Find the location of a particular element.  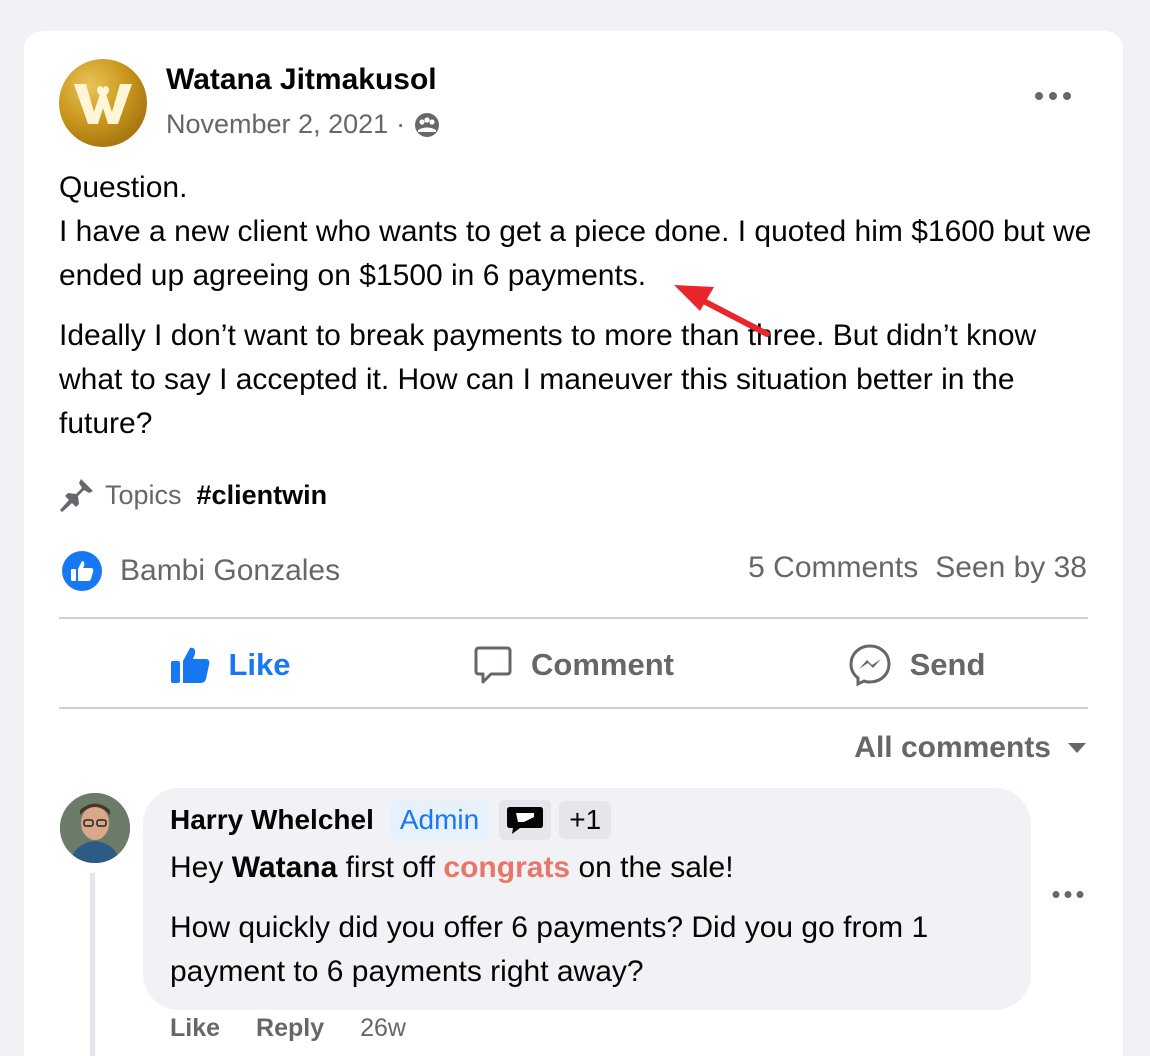

like-button: Like is located at coordinates (230, 665).